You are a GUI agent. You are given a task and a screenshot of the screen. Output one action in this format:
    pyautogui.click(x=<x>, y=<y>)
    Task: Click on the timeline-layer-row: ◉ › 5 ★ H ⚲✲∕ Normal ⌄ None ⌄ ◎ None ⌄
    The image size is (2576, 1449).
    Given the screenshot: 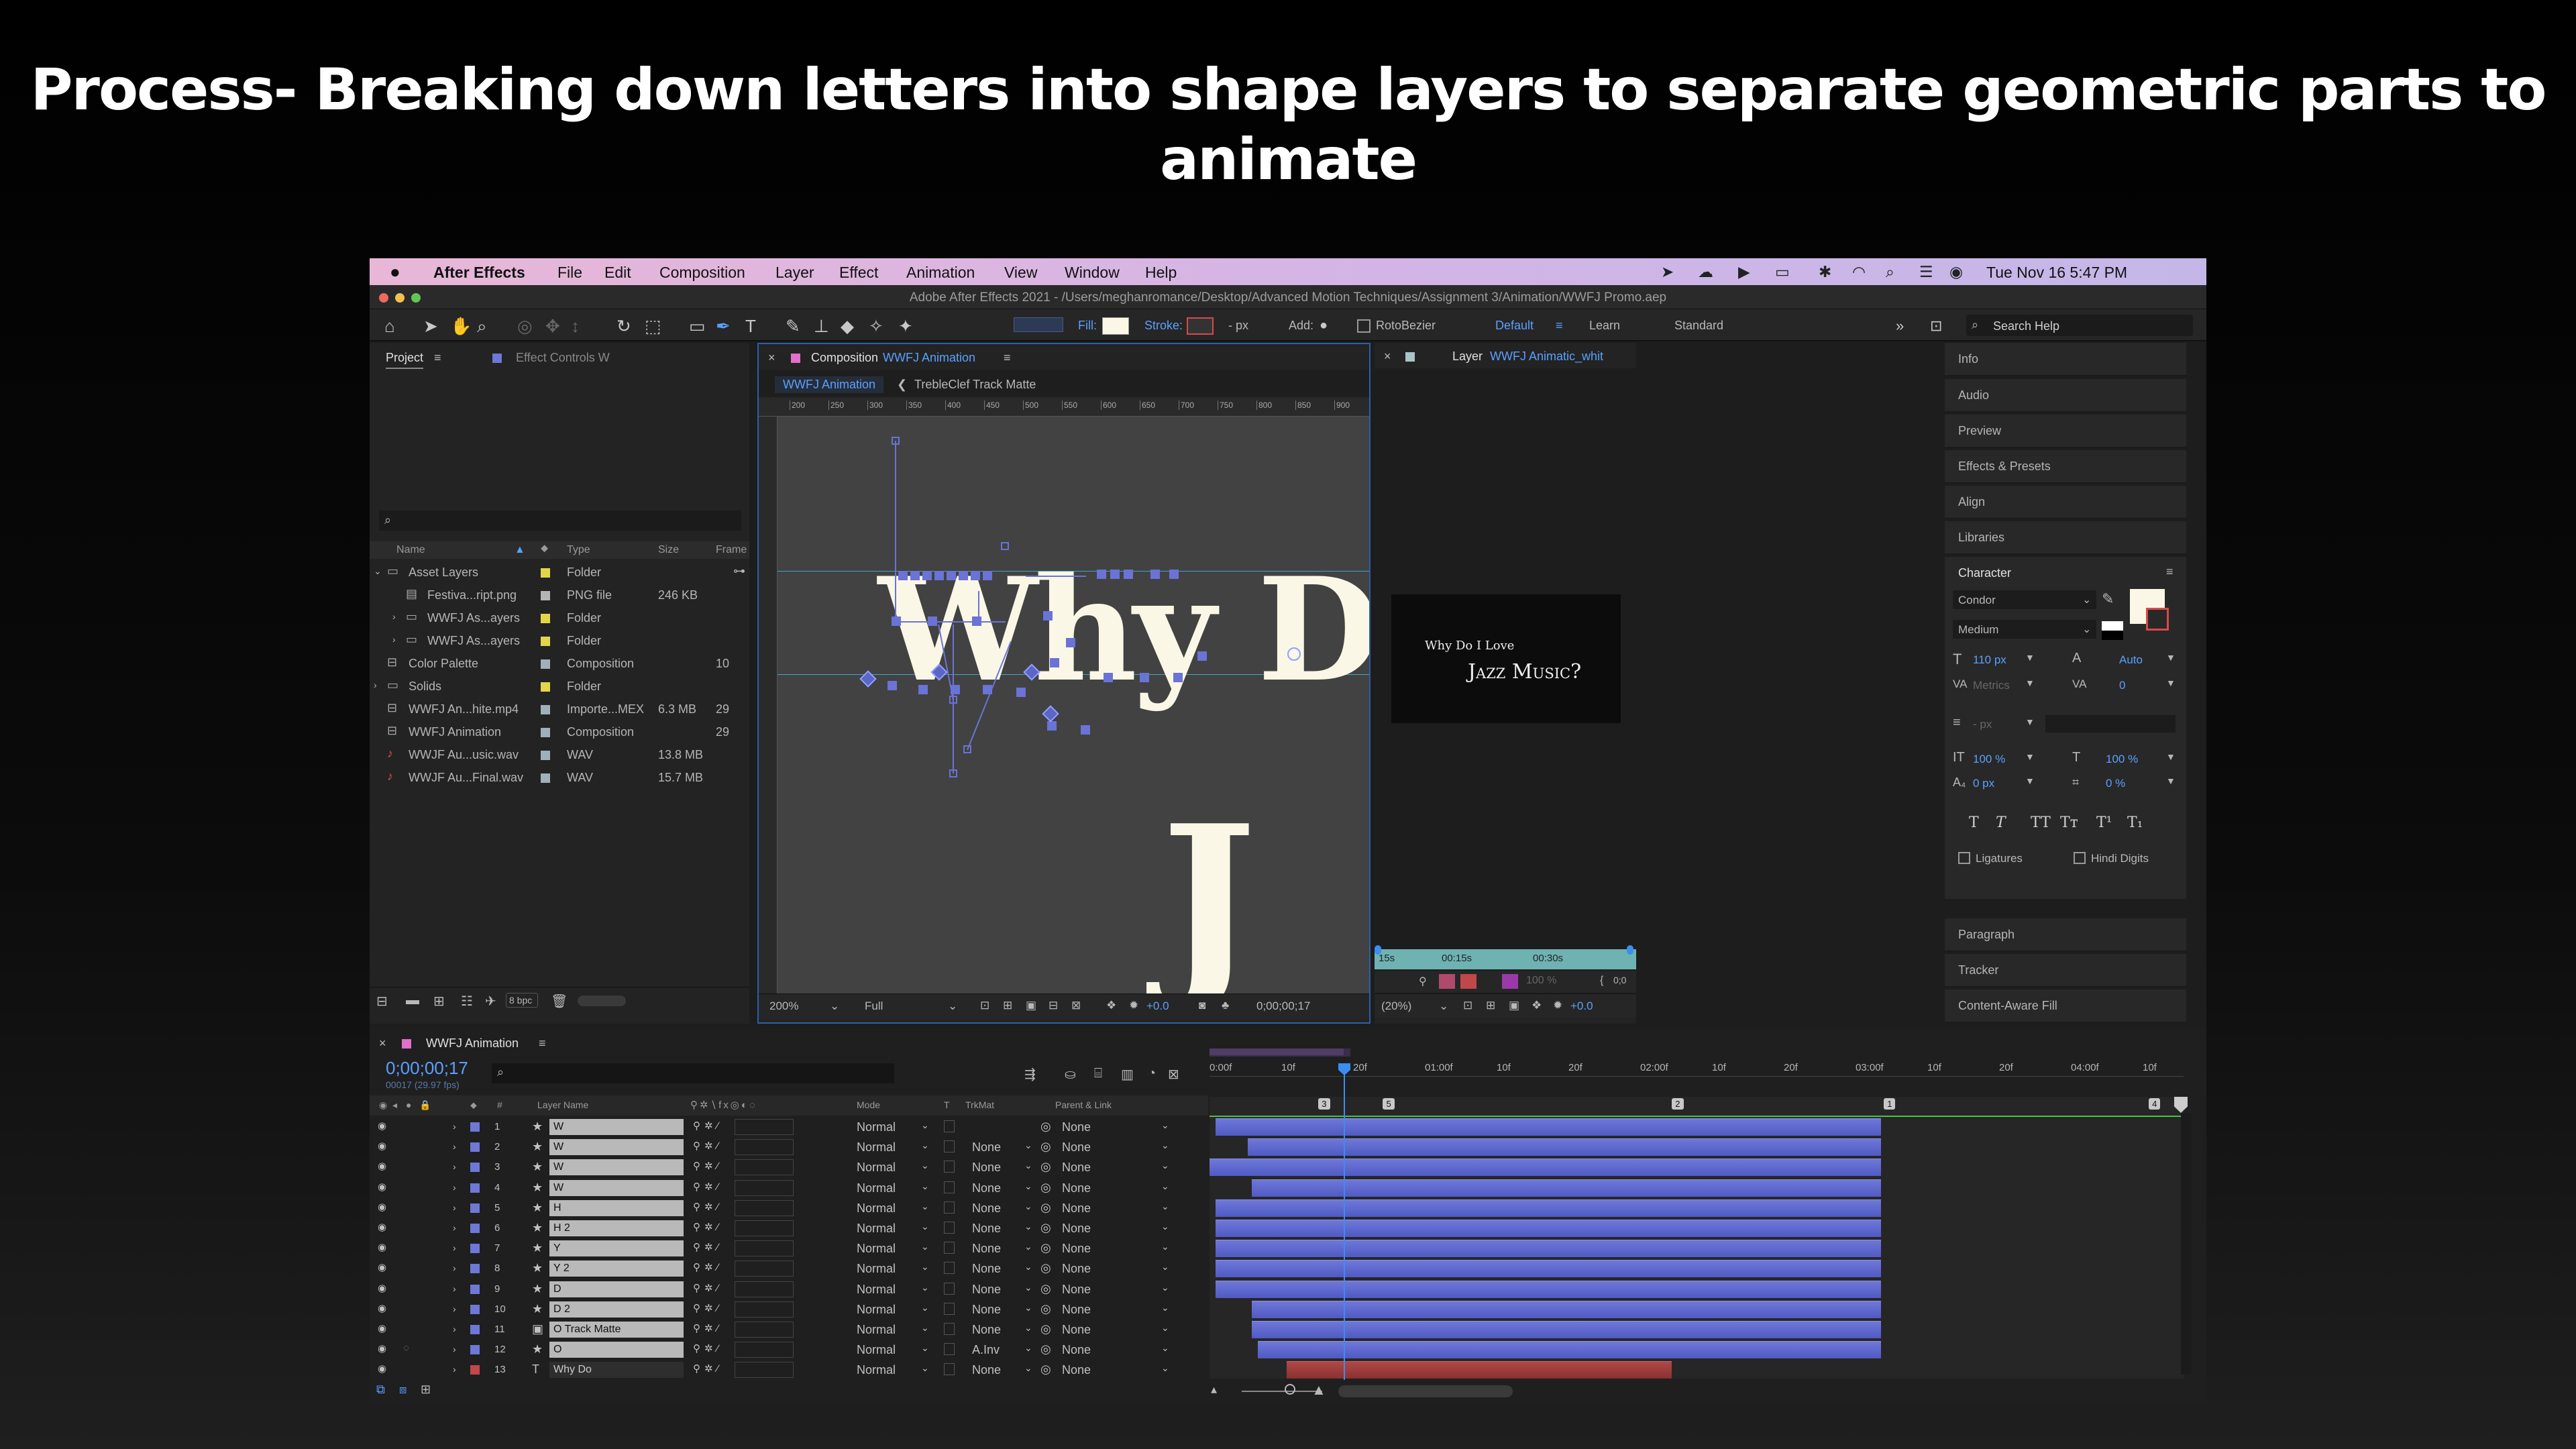 What is the action you would take?
    pyautogui.click(x=787, y=1208)
    